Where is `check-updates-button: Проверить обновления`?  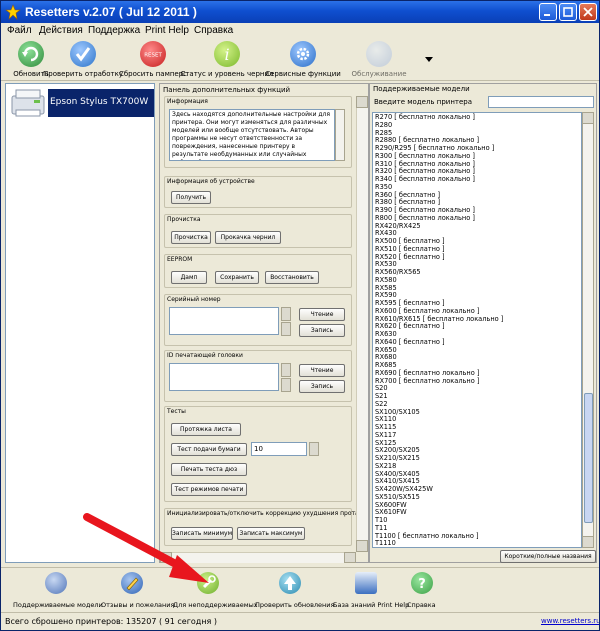
check-updates-button: Проверить обновления is located at coordinates (294, 590).